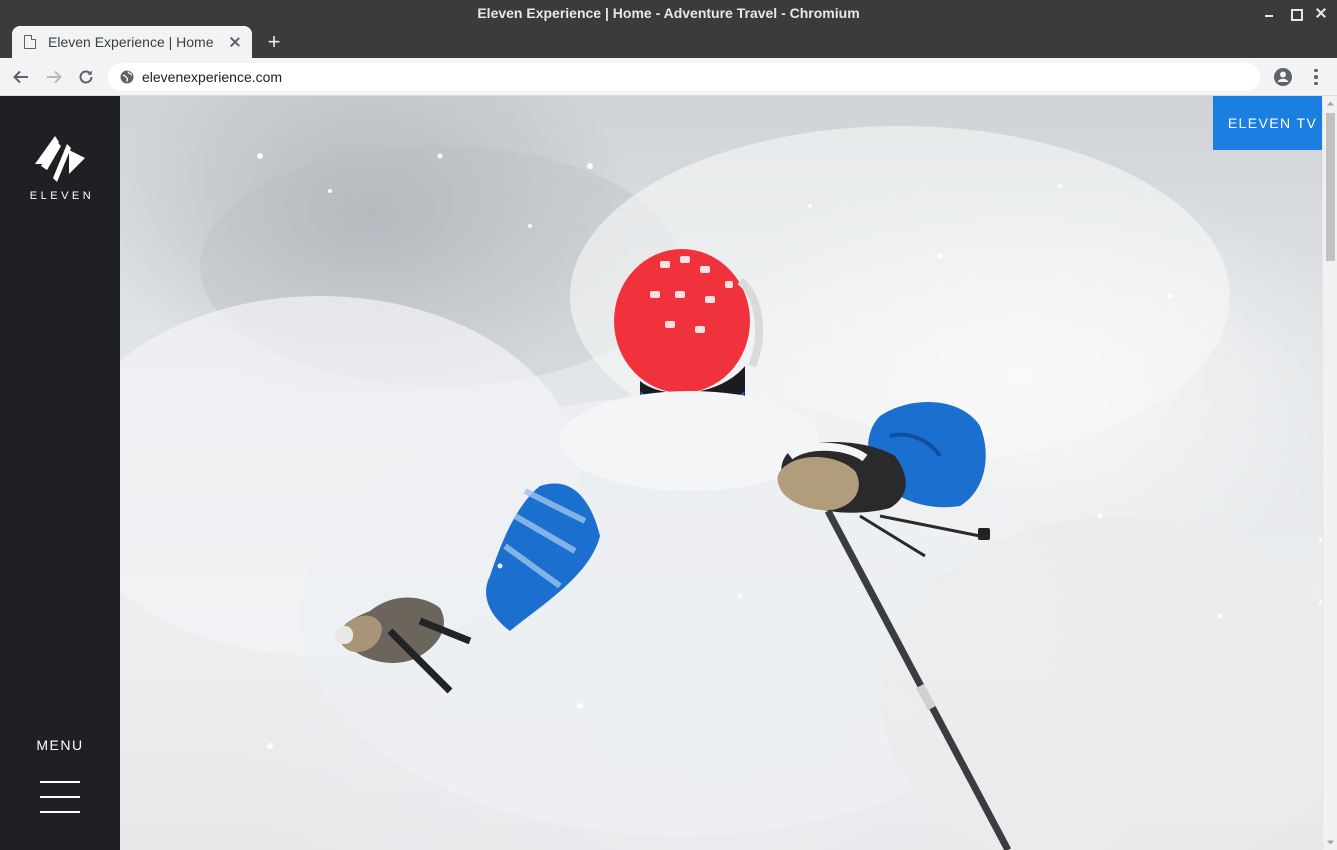 The image size is (1337, 850). What do you see at coordinates (1321, 13) in the screenshot?
I see `window-close-icon` at bounding box center [1321, 13].